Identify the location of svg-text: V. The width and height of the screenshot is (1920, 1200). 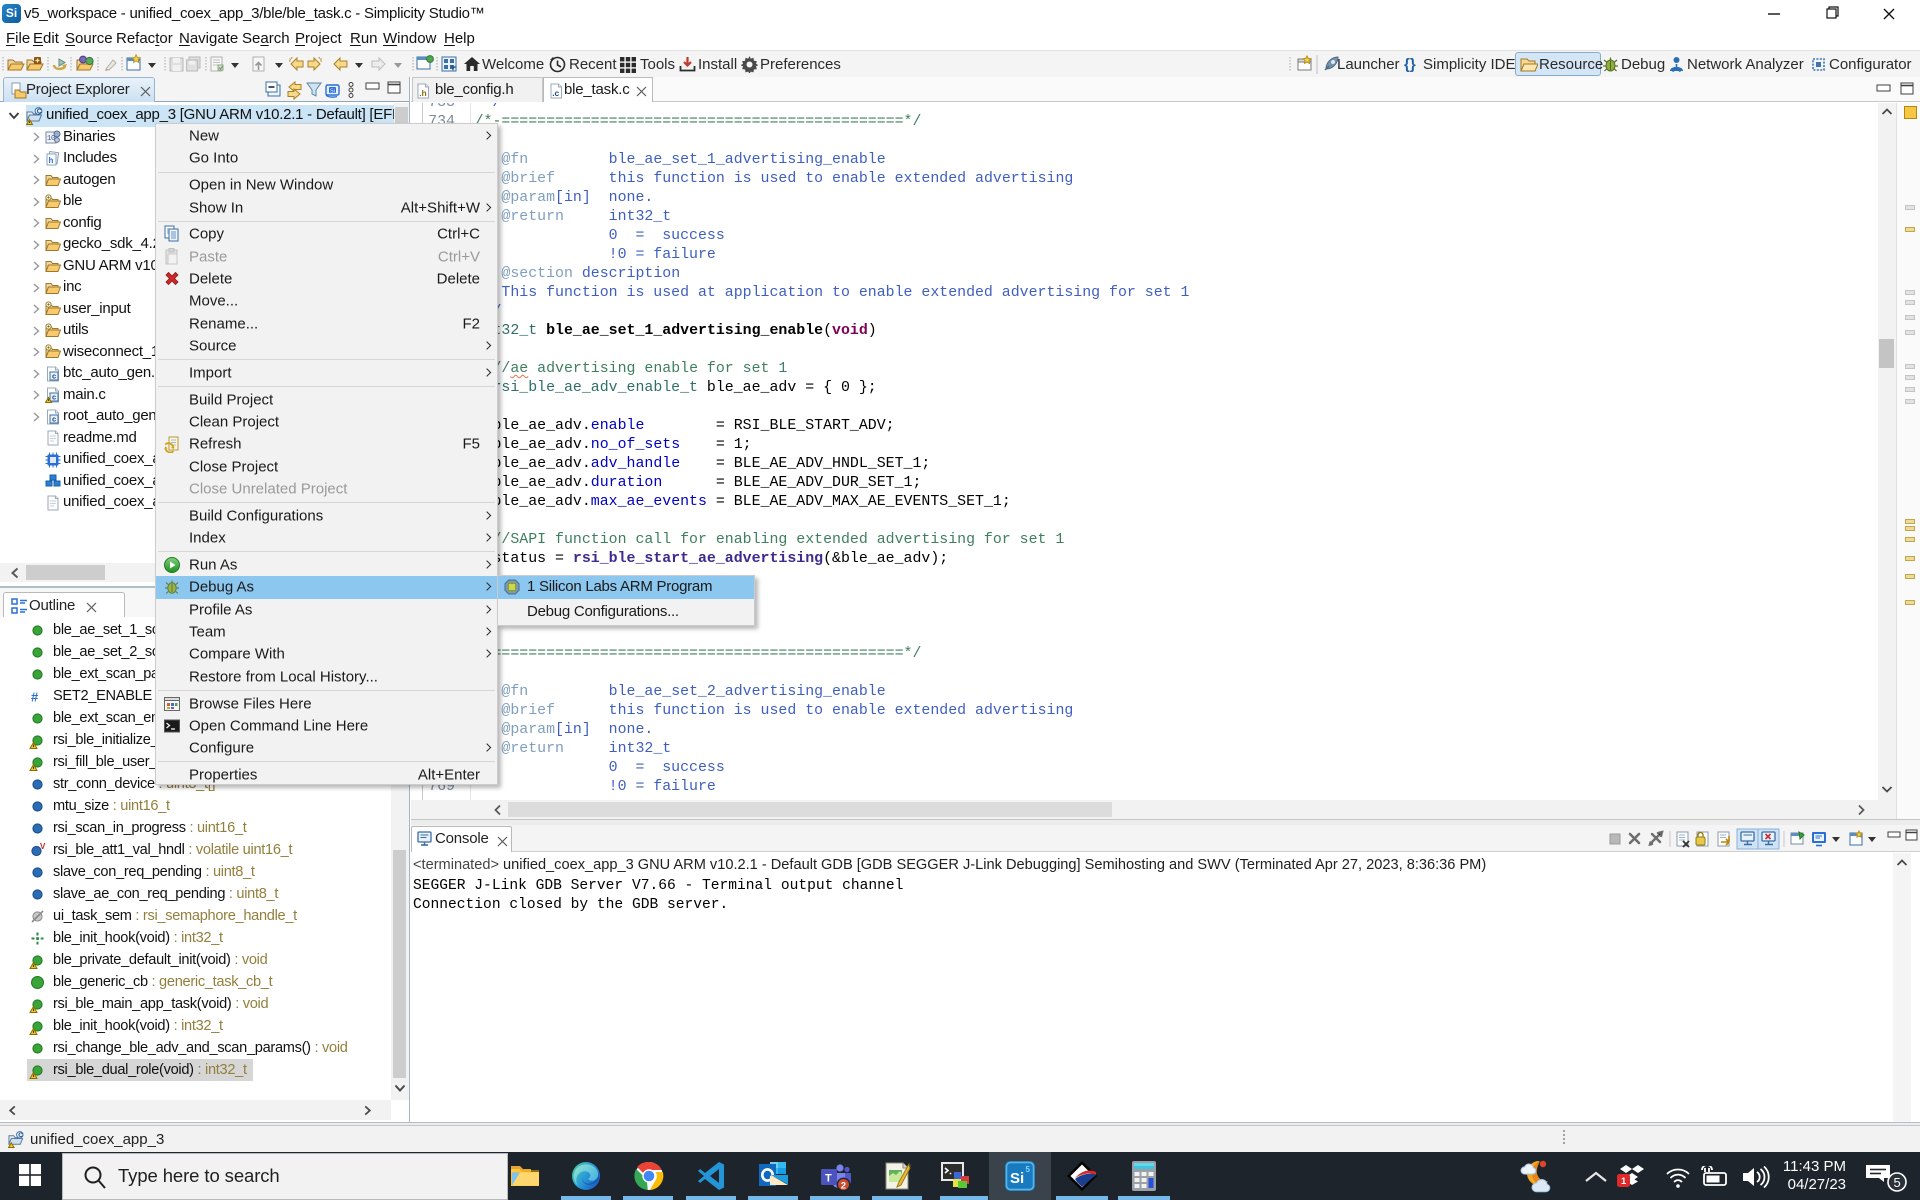
(43, 846).